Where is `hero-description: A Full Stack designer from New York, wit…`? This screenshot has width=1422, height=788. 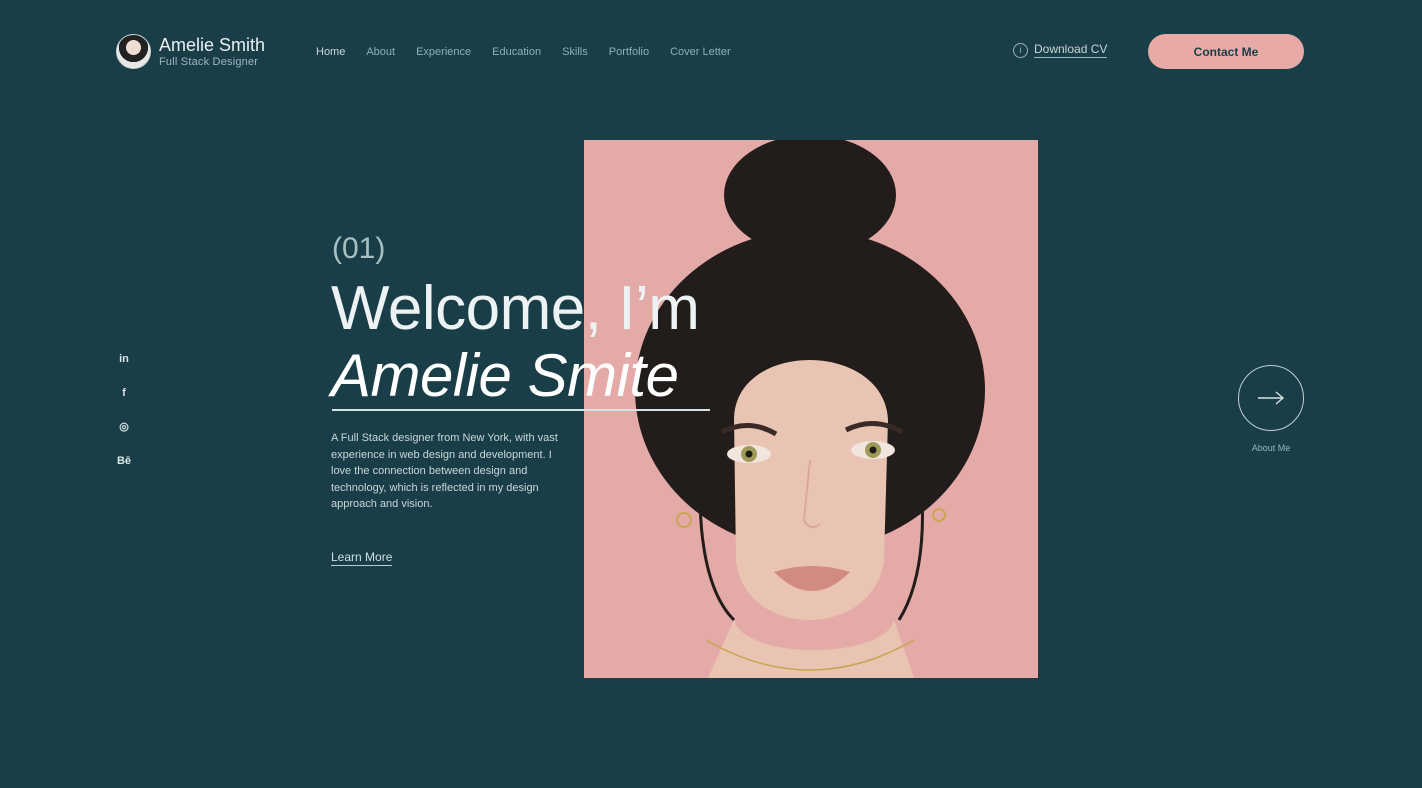
hero-description: A Full Stack designer from New York, wit… is located at coordinates (444, 471).